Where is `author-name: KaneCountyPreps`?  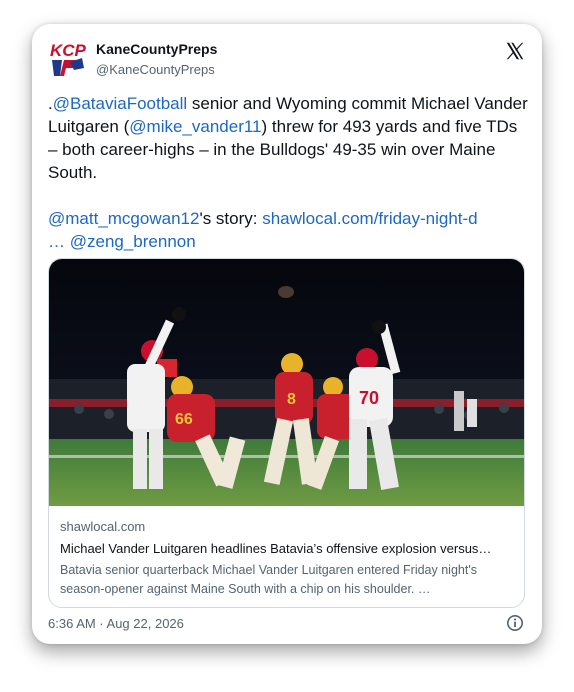 author-name: KaneCountyPreps is located at coordinates (156, 49).